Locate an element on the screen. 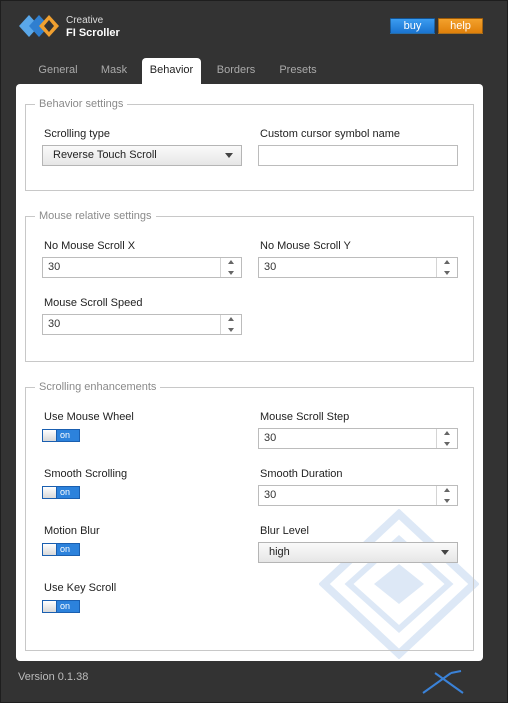 The width and height of the screenshot is (508, 703). cursor-symbol-label: Custom cursor symbol name is located at coordinates (330, 134).